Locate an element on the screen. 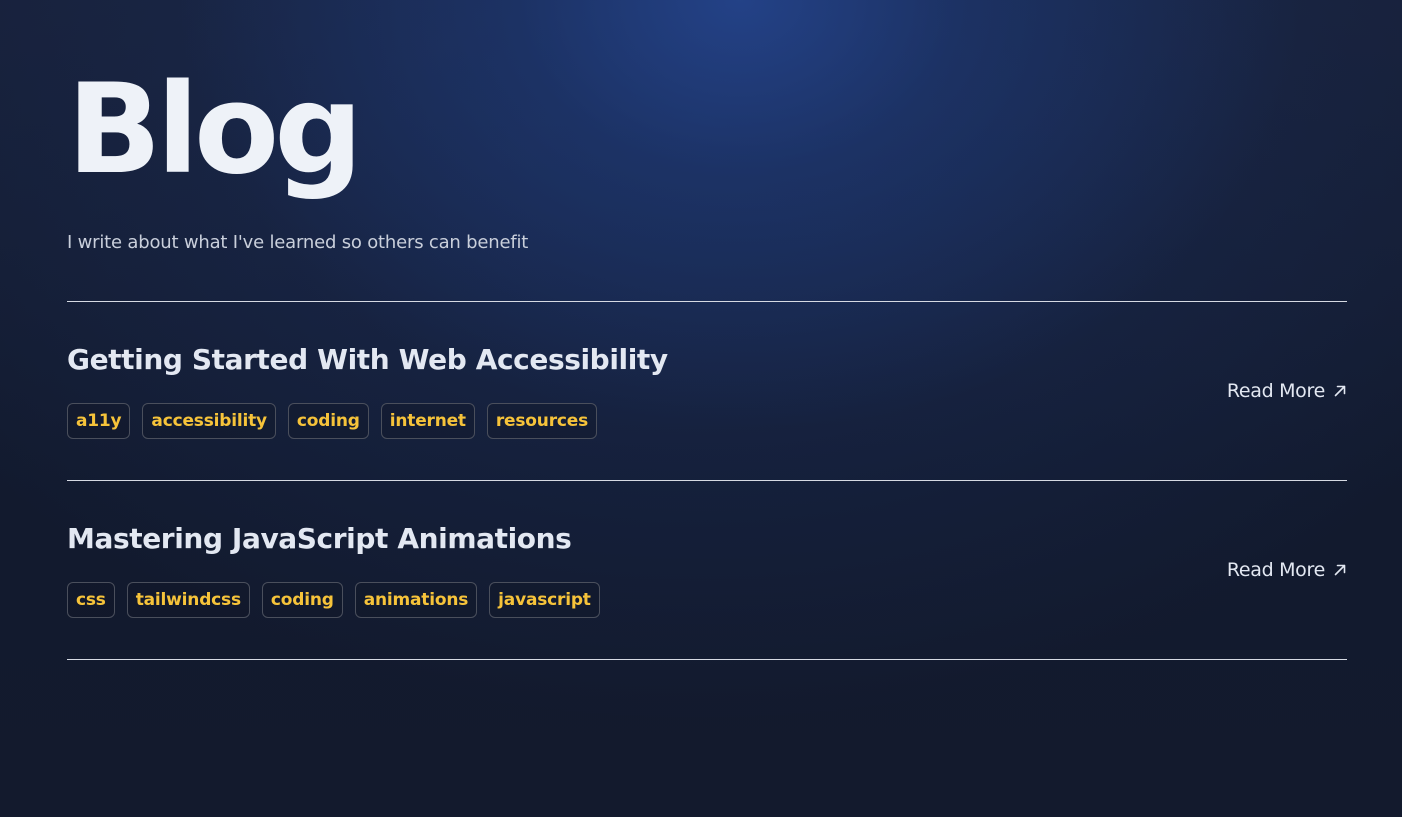 Image resolution: width=1402 pixels, height=817 pixels. tag: css is located at coordinates (91, 600).